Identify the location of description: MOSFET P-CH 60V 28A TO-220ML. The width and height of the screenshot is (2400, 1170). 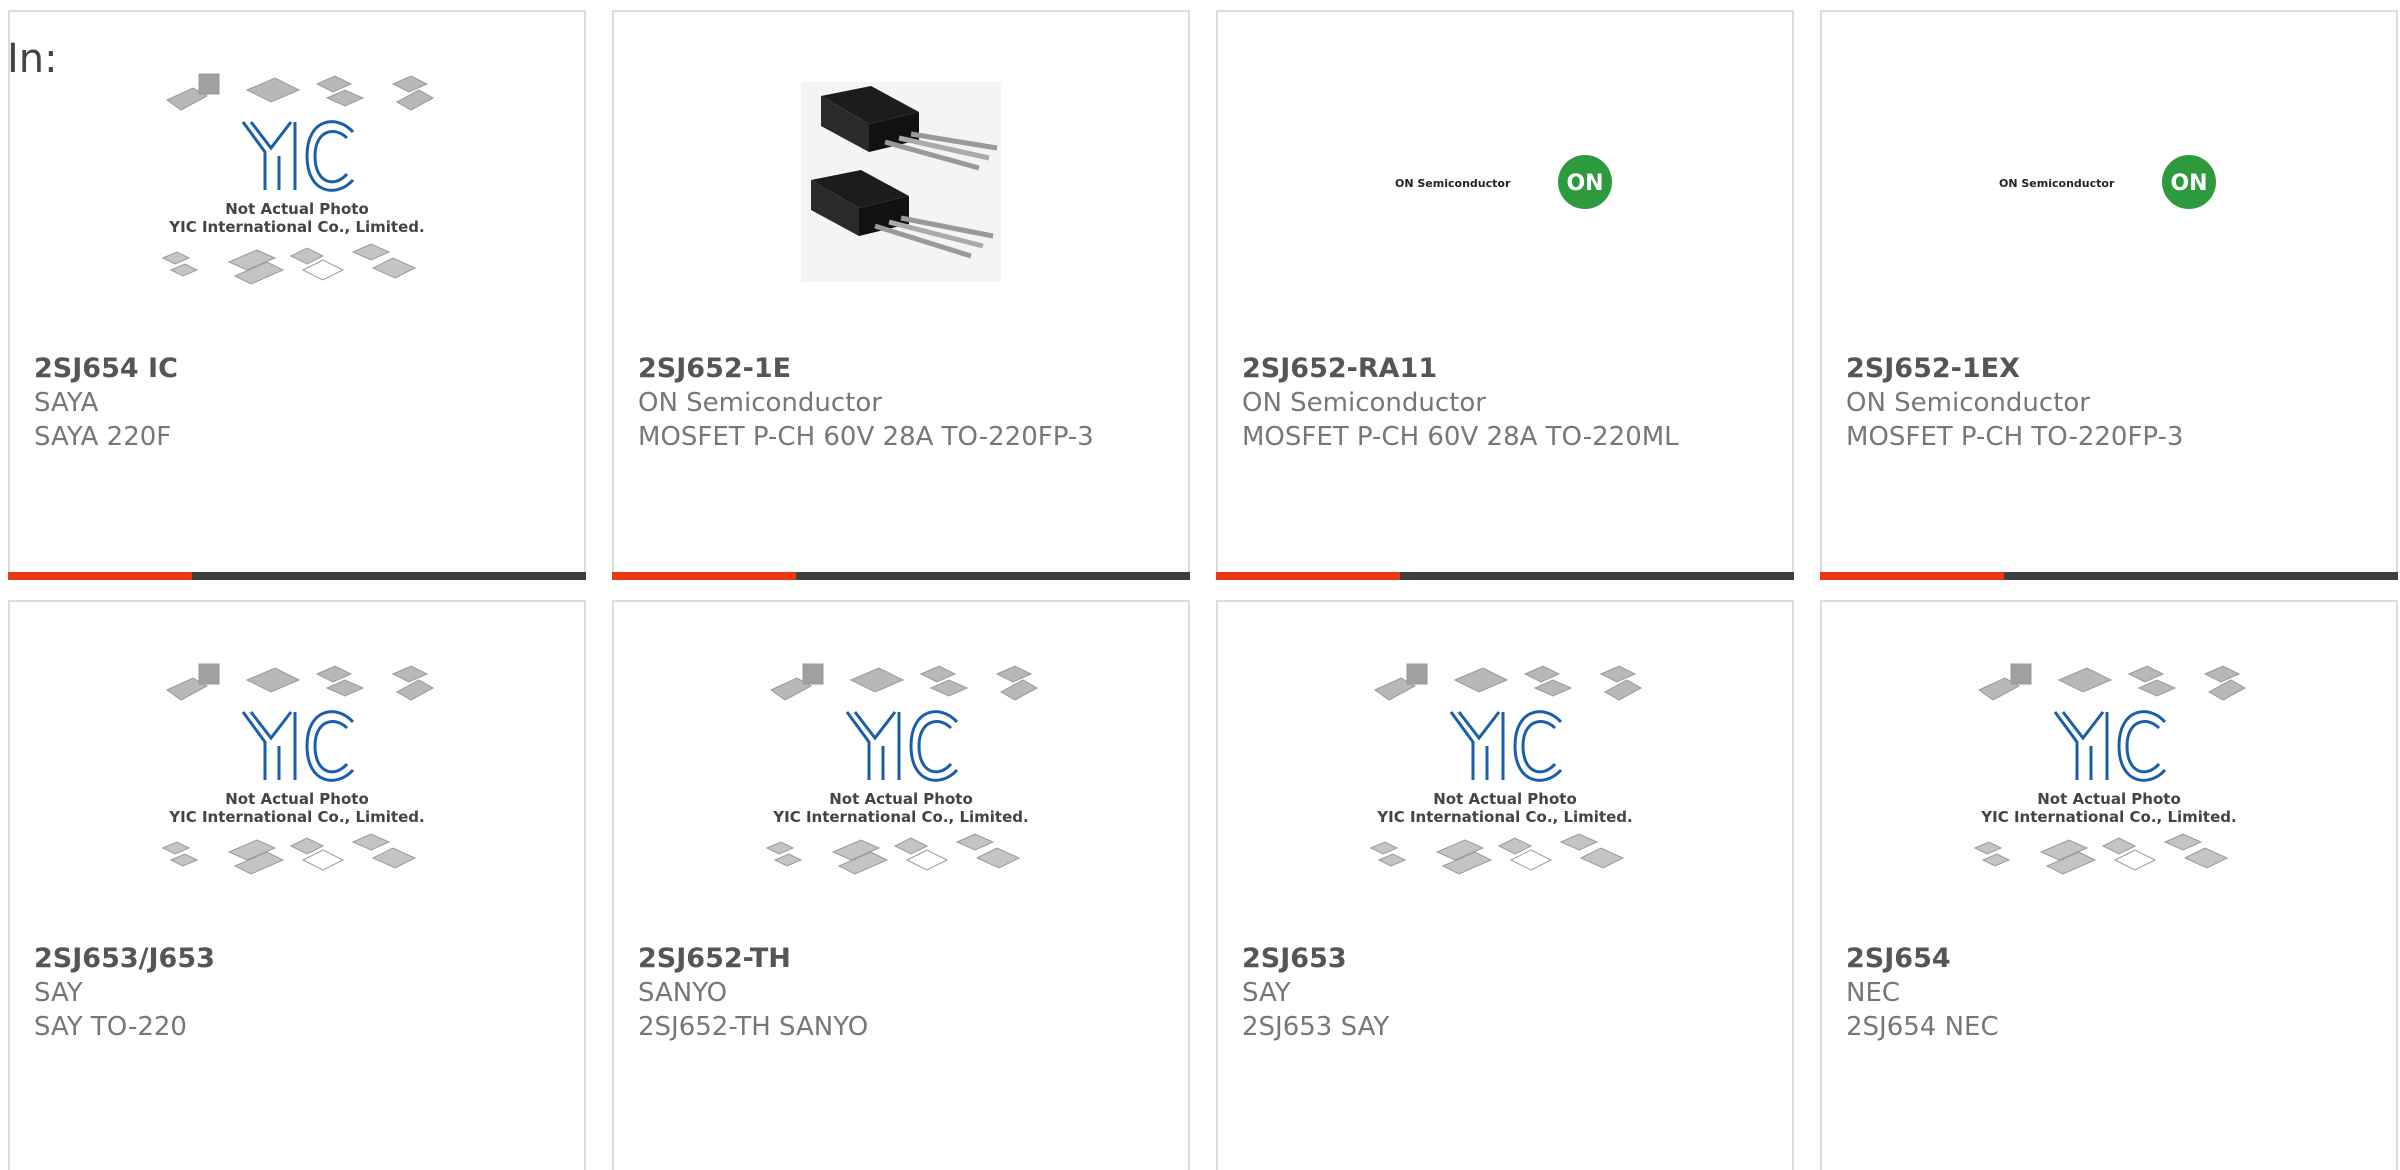
(1460, 437).